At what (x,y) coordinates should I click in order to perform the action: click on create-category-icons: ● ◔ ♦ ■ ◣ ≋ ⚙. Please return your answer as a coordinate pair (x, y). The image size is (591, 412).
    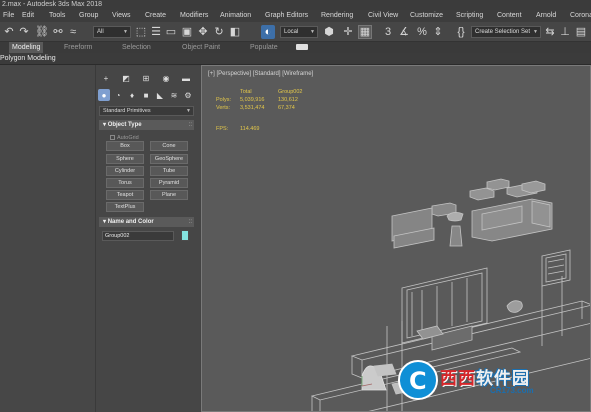
    Looking at the image, I should click on (147, 95).